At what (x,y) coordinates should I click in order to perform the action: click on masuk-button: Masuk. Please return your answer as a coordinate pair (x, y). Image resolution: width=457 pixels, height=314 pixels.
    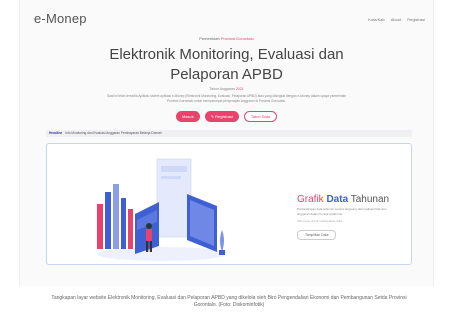
    Looking at the image, I should click on (187, 116).